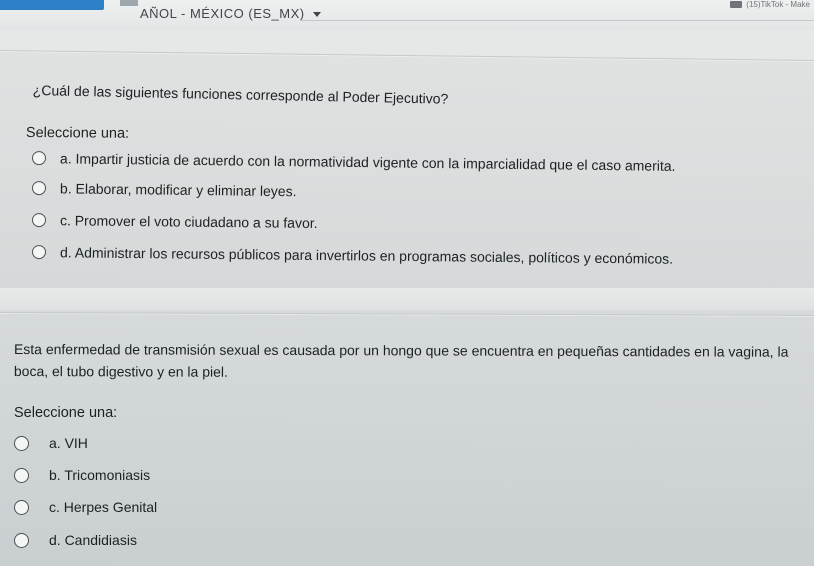  Describe the element at coordinates (93, 540) in the screenshot. I see `option-label: d. Candidiasis` at that location.